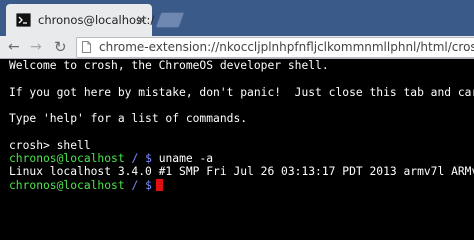 The height and width of the screenshot is (240, 474). What do you see at coordinates (141, 20) in the screenshot?
I see `close-icon: ✕` at bounding box center [141, 20].